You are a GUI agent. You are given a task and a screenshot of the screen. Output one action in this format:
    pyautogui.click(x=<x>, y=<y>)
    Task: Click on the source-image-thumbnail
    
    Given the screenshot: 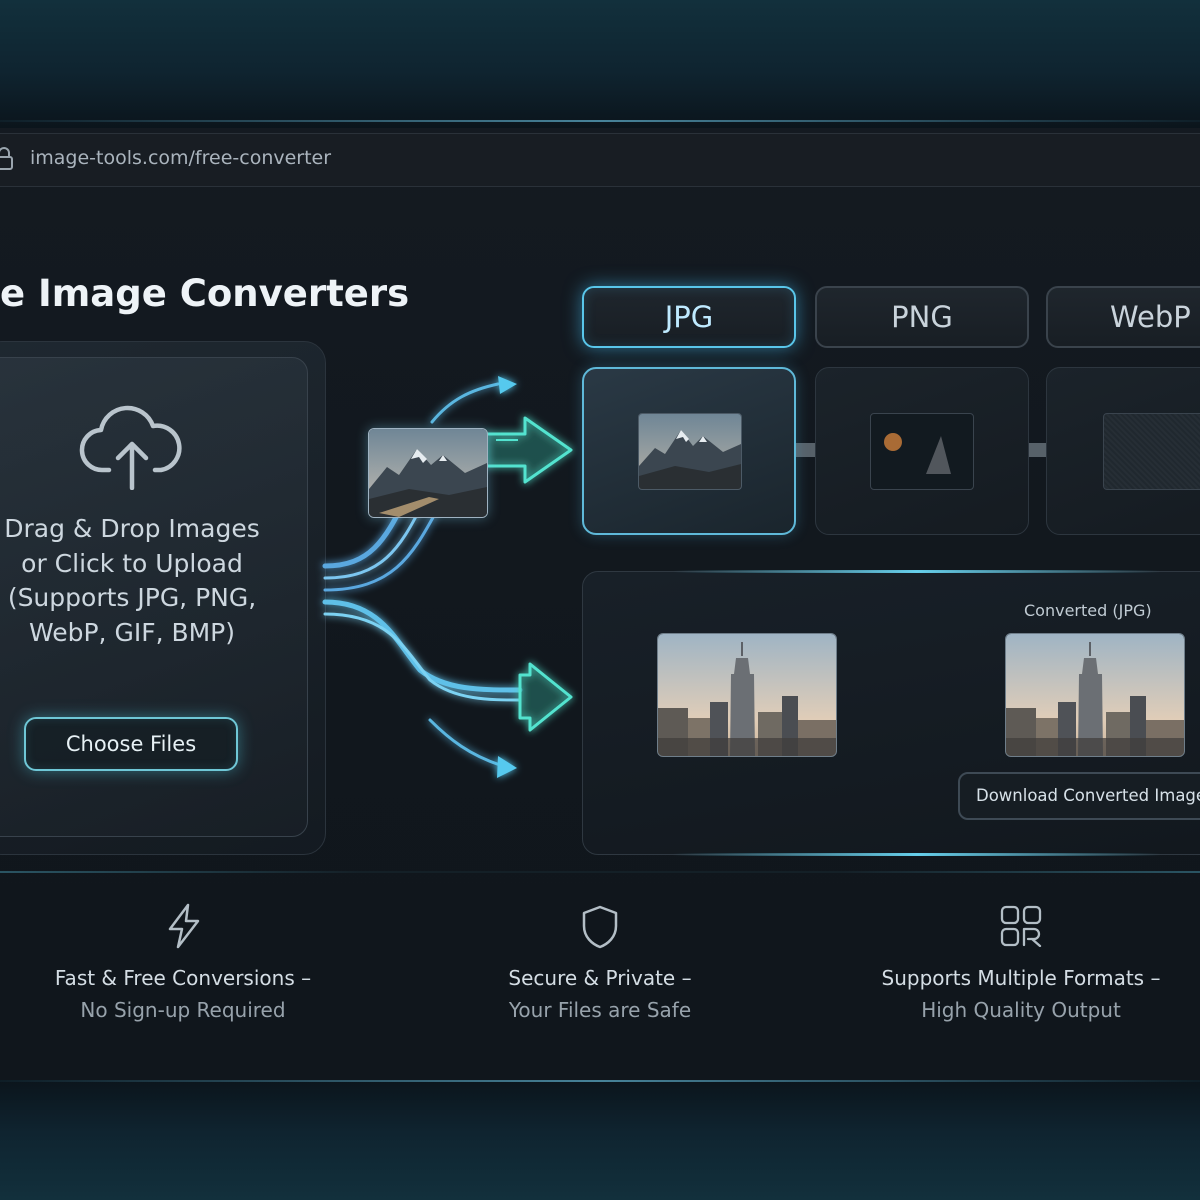 What is the action you would take?
    pyautogui.click(x=428, y=473)
    